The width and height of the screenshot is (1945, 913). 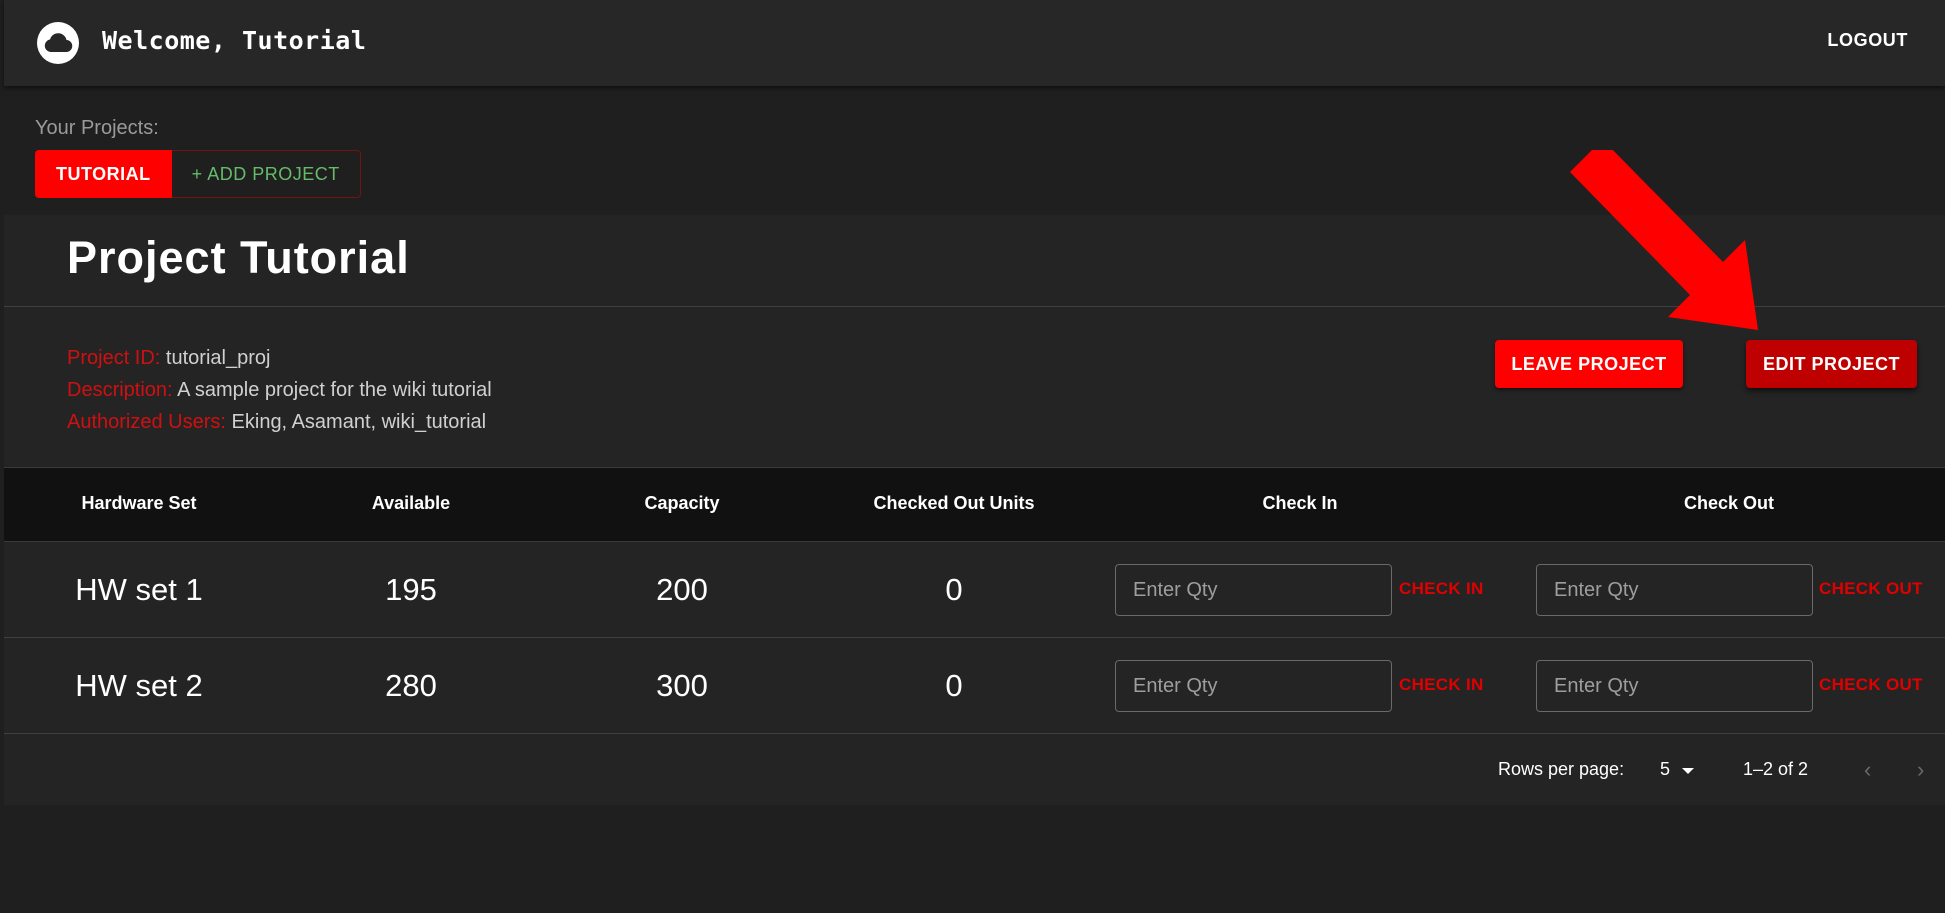 What do you see at coordinates (1665, 769) in the screenshot?
I see `rows-per-page-select: 5` at bounding box center [1665, 769].